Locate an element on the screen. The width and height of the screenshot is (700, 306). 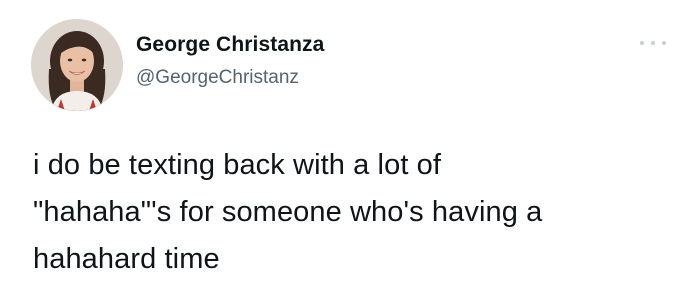
profile-photo-icon is located at coordinates (77, 65).